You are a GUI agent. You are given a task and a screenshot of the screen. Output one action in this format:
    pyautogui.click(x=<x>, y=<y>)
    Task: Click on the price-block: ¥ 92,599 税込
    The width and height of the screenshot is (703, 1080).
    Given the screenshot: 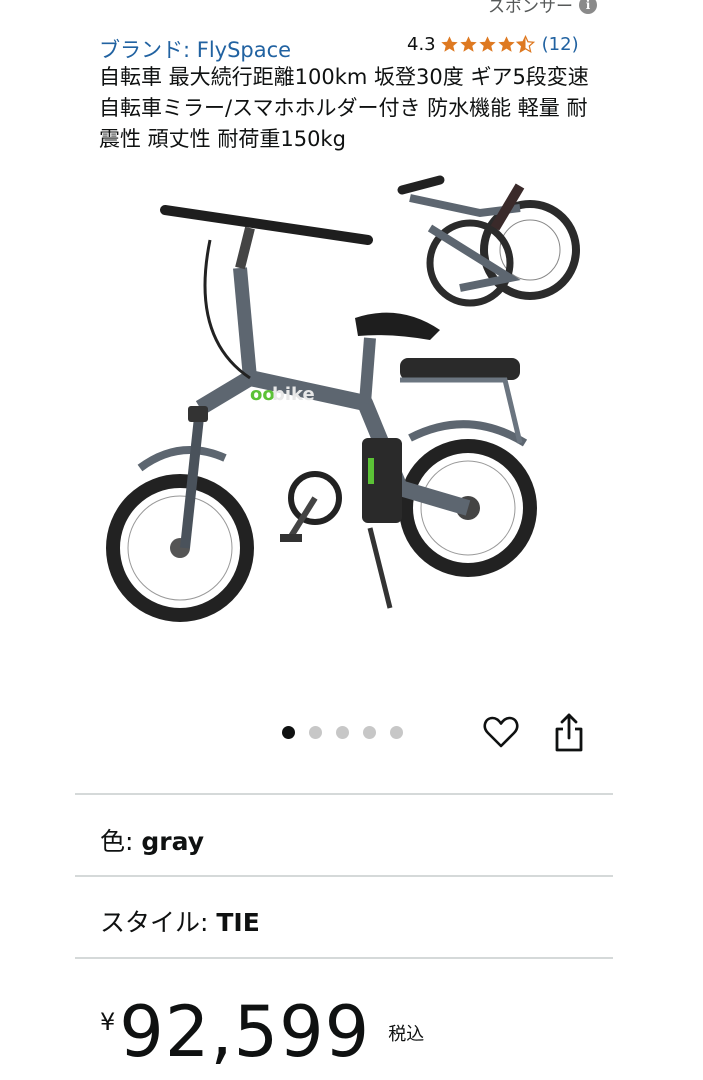 What is the action you would take?
    pyautogui.click(x=262, y=1032)
    